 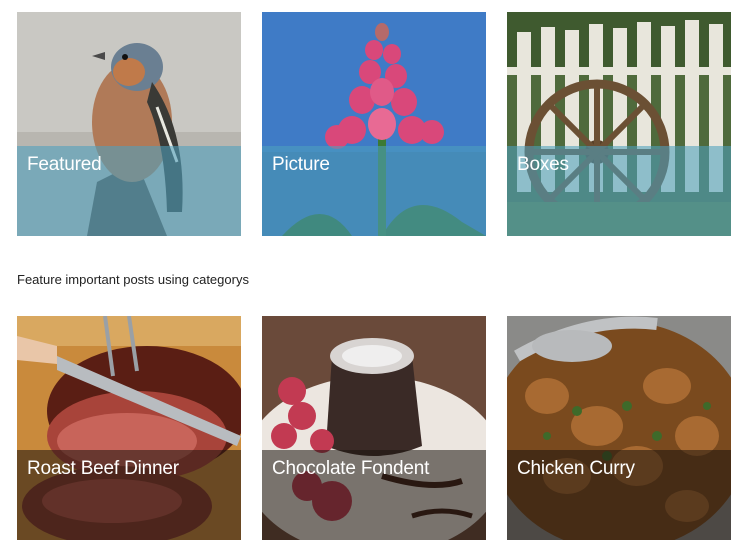 I want to click on roast-beef-tile: Roast Beef Dinner, so click(x=129, y=428).